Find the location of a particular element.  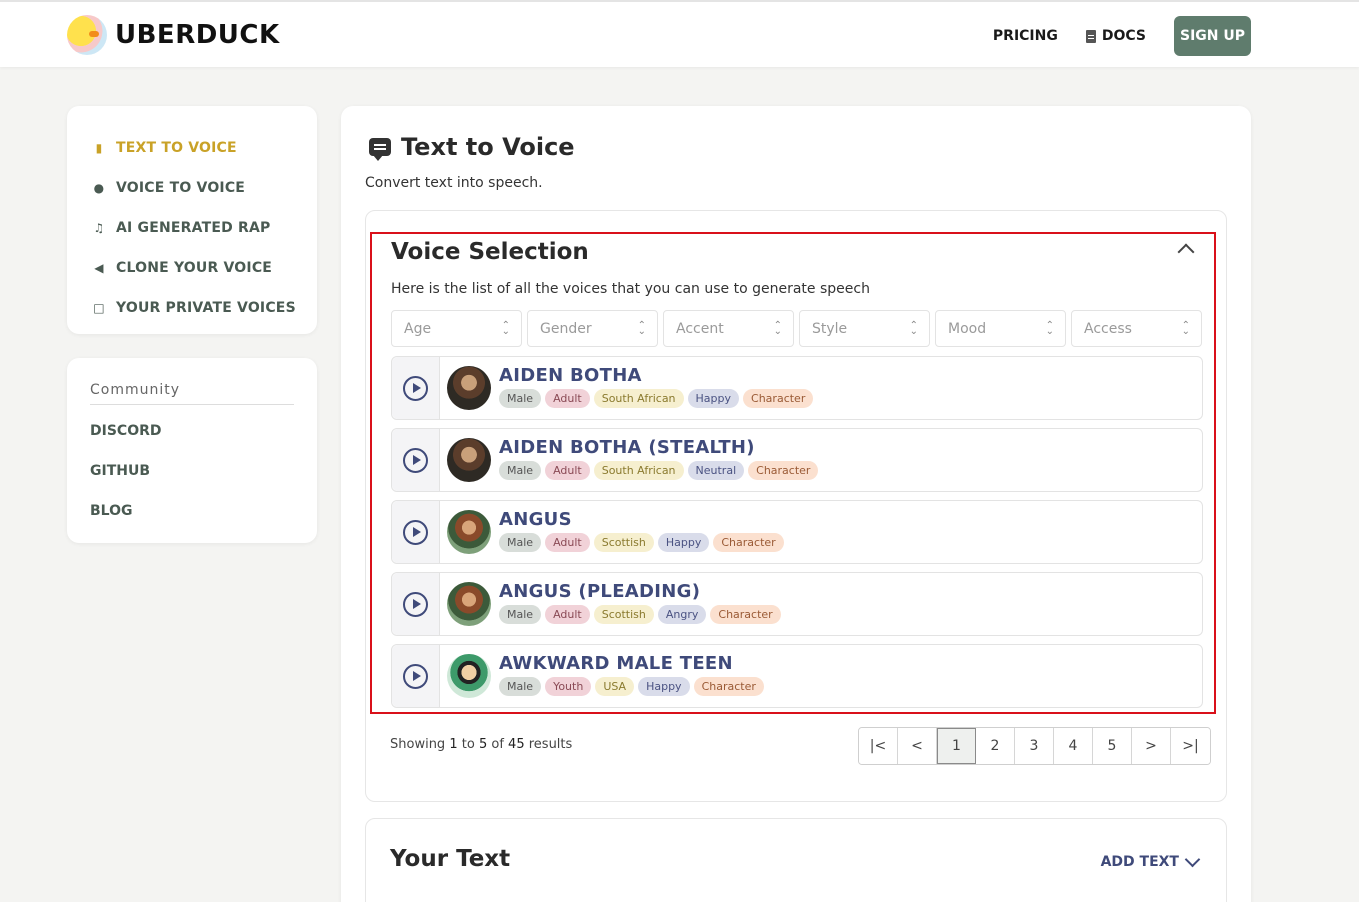

brand-logo: UBERDUCK is located at coordinates (173, 35).